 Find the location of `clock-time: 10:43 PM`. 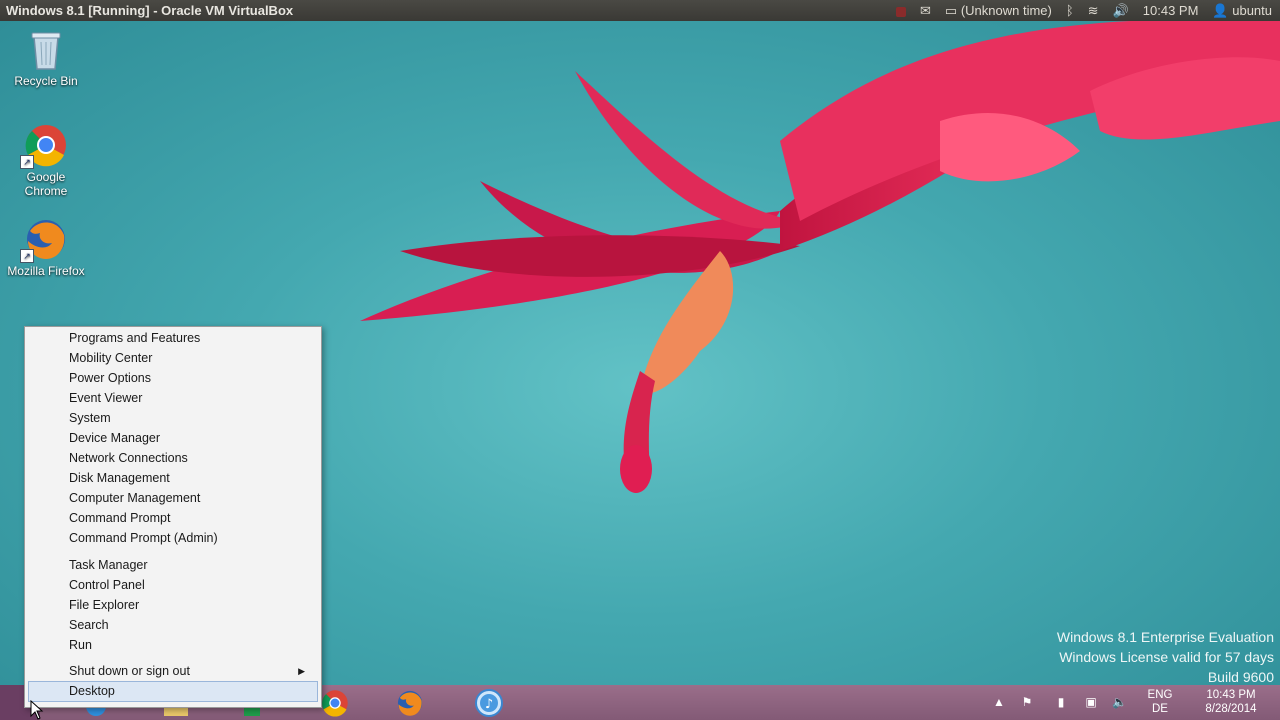

clock-time: 10:43 PM is located at coordinates (1231, 695).